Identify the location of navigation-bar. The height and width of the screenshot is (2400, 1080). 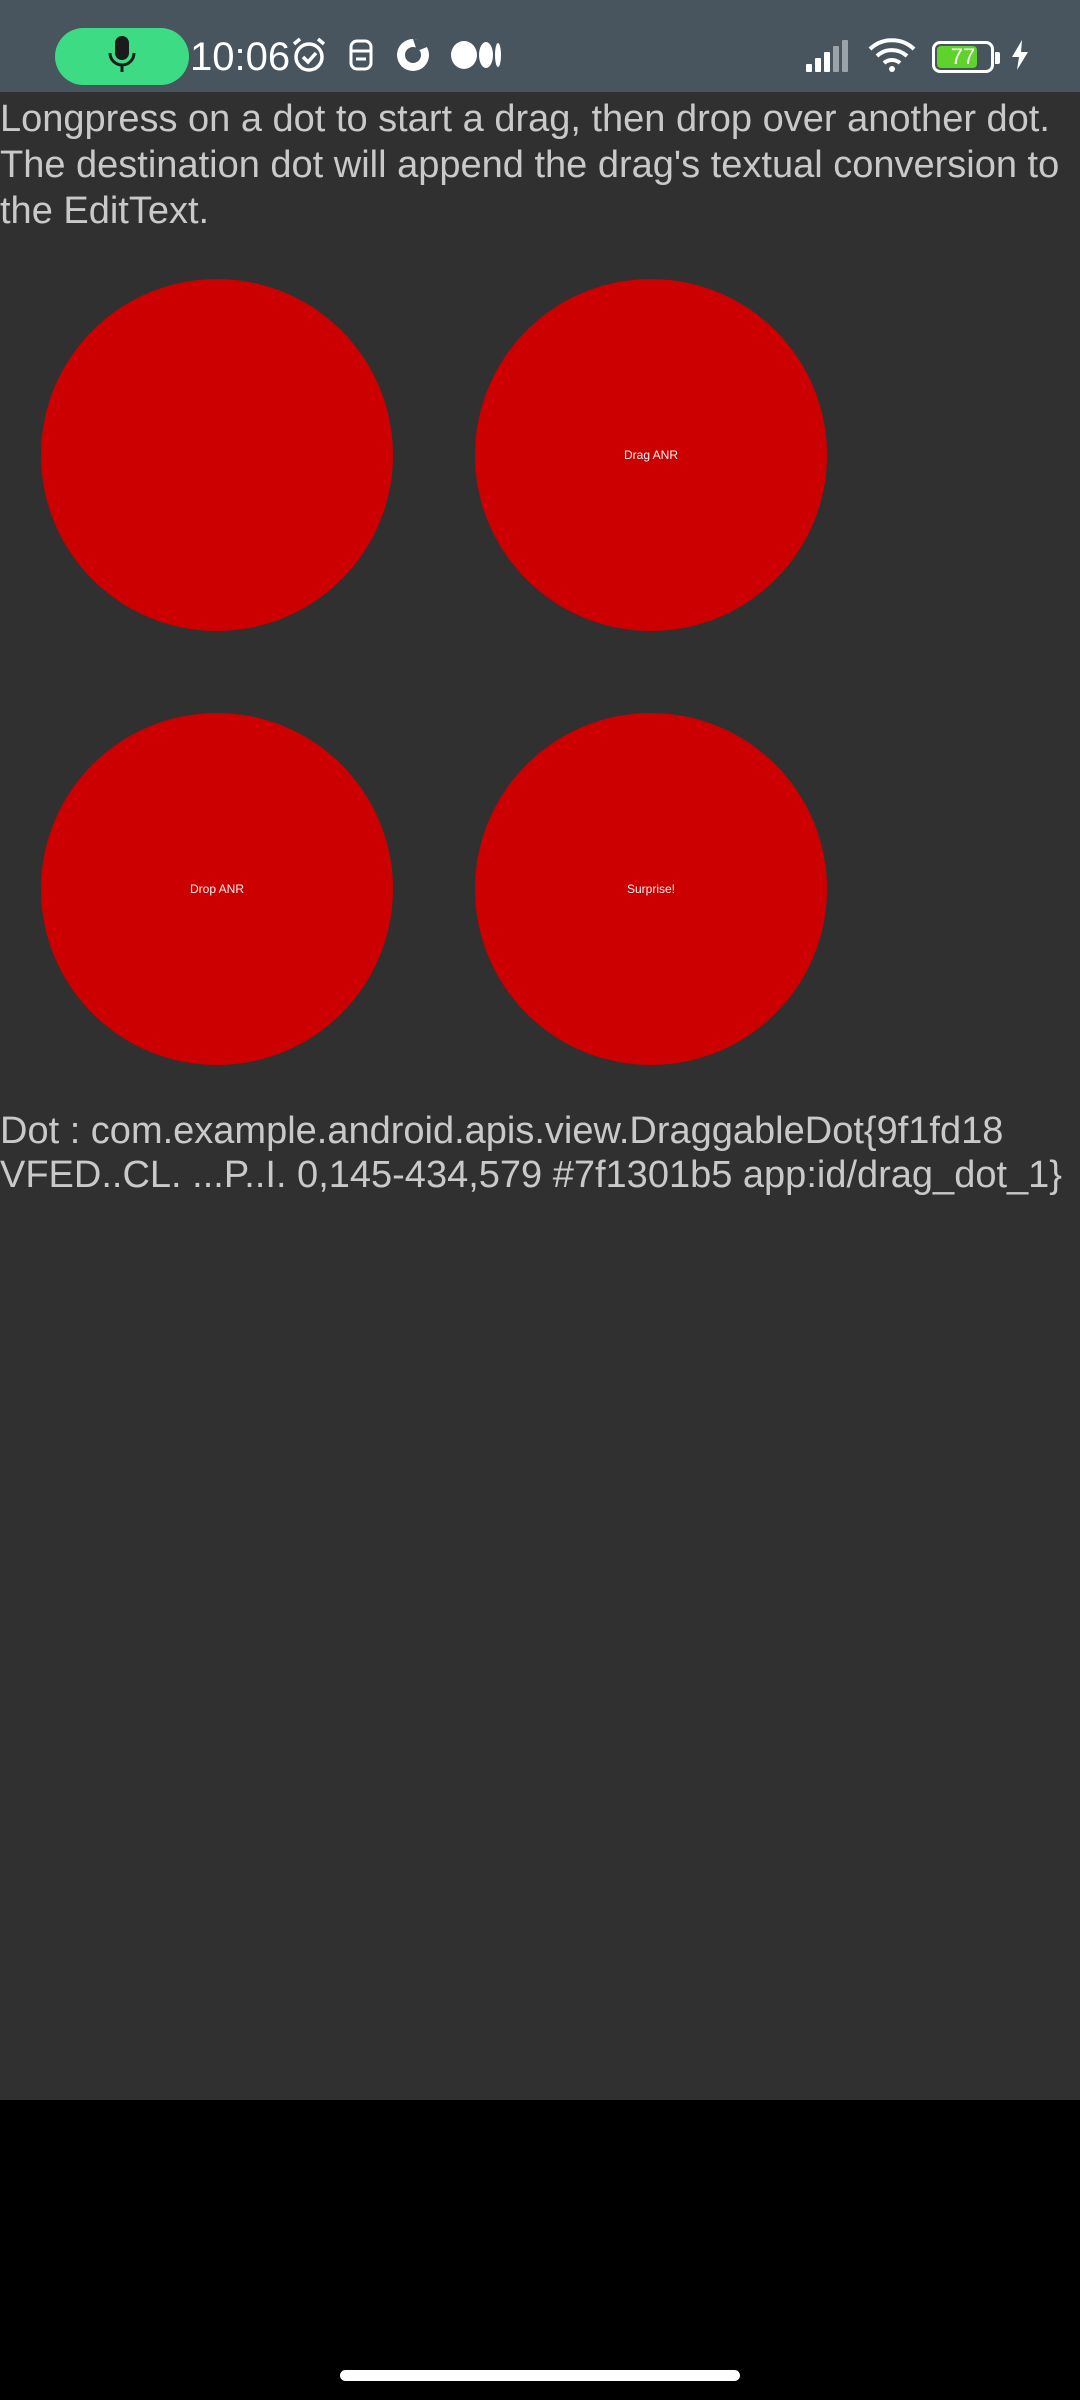
(540, 2250).